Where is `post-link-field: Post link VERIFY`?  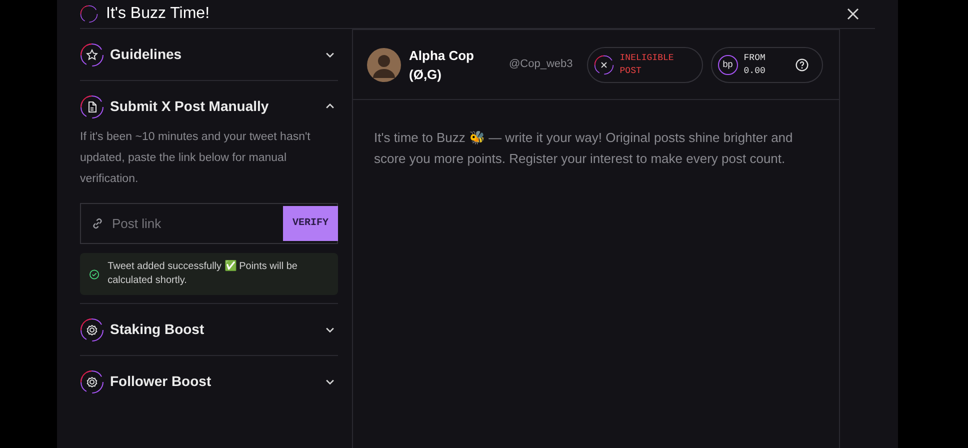 post-link-field: Post link VERIFY is located at coordinates (209, 223).